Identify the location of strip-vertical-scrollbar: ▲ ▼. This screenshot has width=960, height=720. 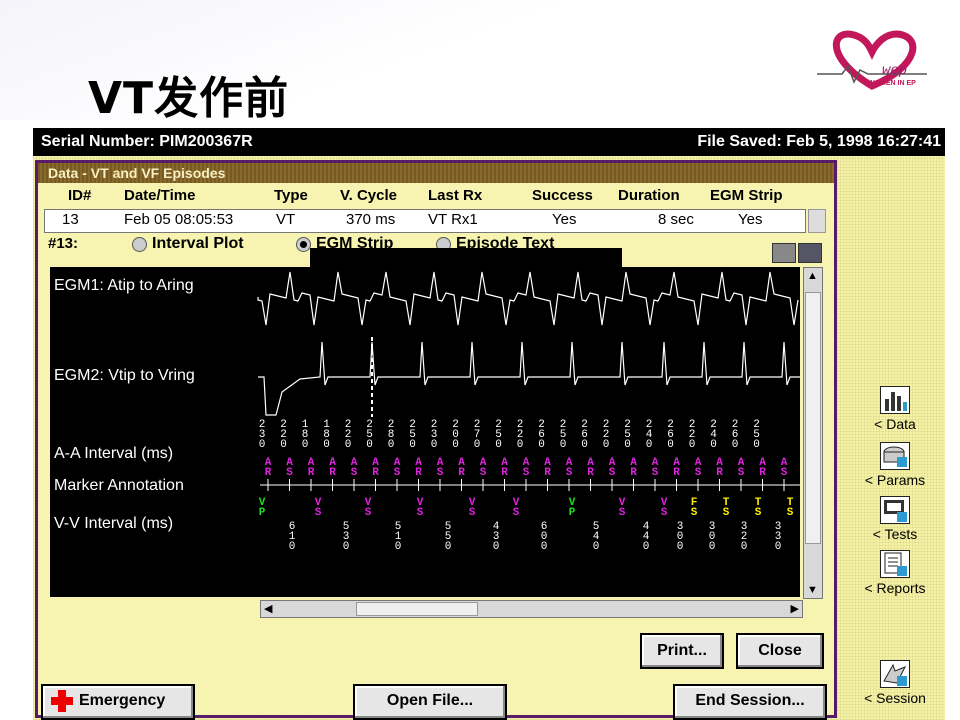
(813, 433).